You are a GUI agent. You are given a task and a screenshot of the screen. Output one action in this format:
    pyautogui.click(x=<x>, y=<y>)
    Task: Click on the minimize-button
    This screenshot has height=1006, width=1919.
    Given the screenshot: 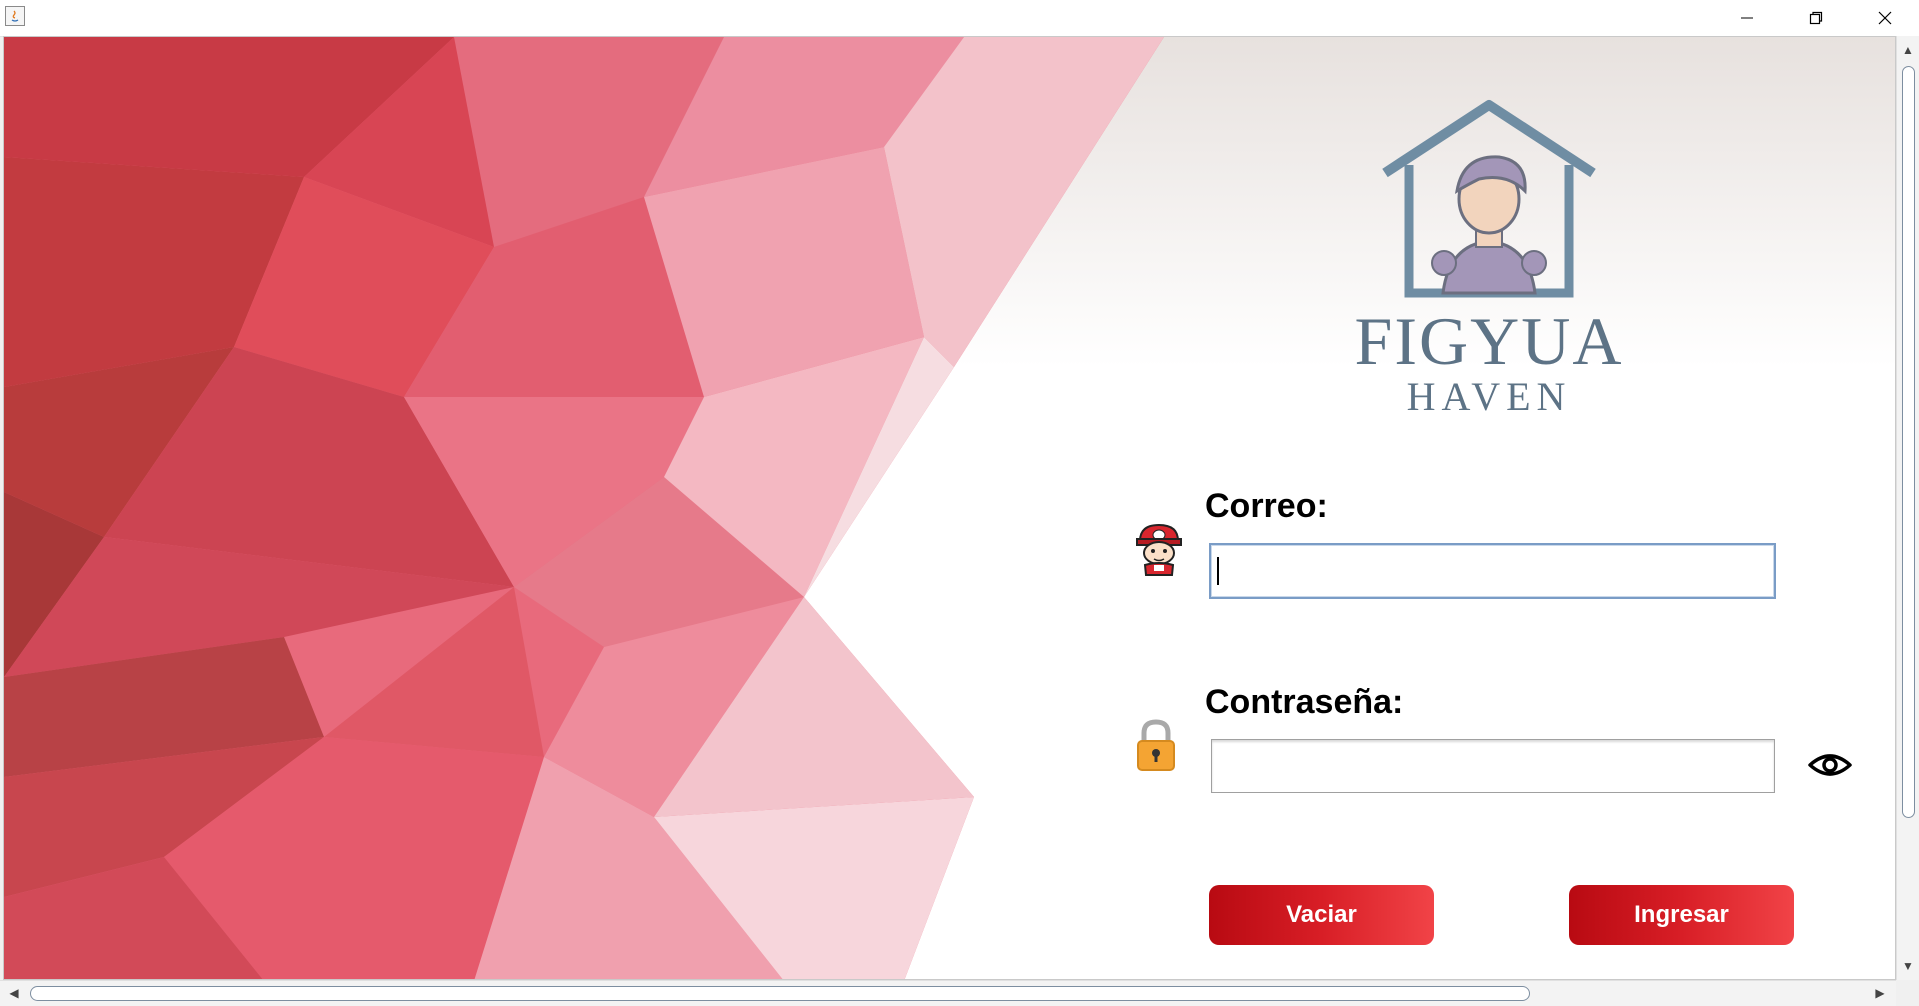 What is the action you would take?
    pyautogui.click(x=1746, y=18)
    